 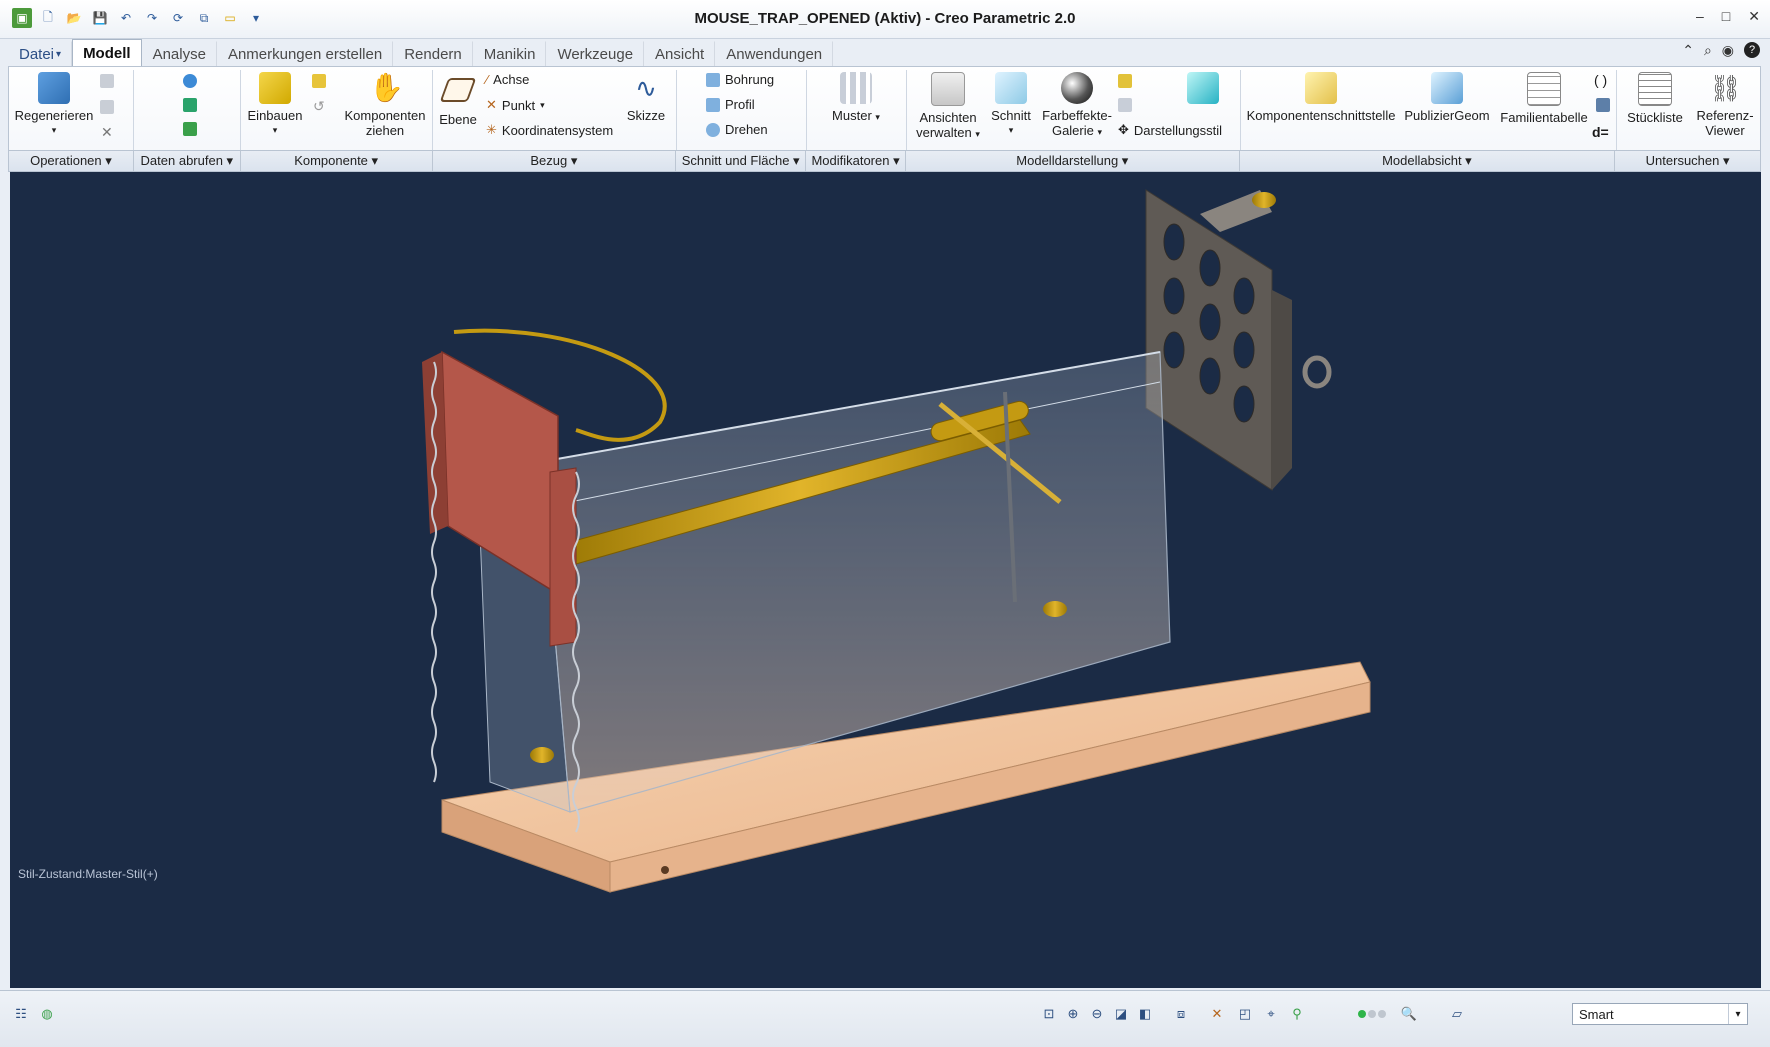 What do you see at coordinates (1409, 1014) in the screenshot?
I see `find-icon: 🔍` at bounding box center [1409, 1014].